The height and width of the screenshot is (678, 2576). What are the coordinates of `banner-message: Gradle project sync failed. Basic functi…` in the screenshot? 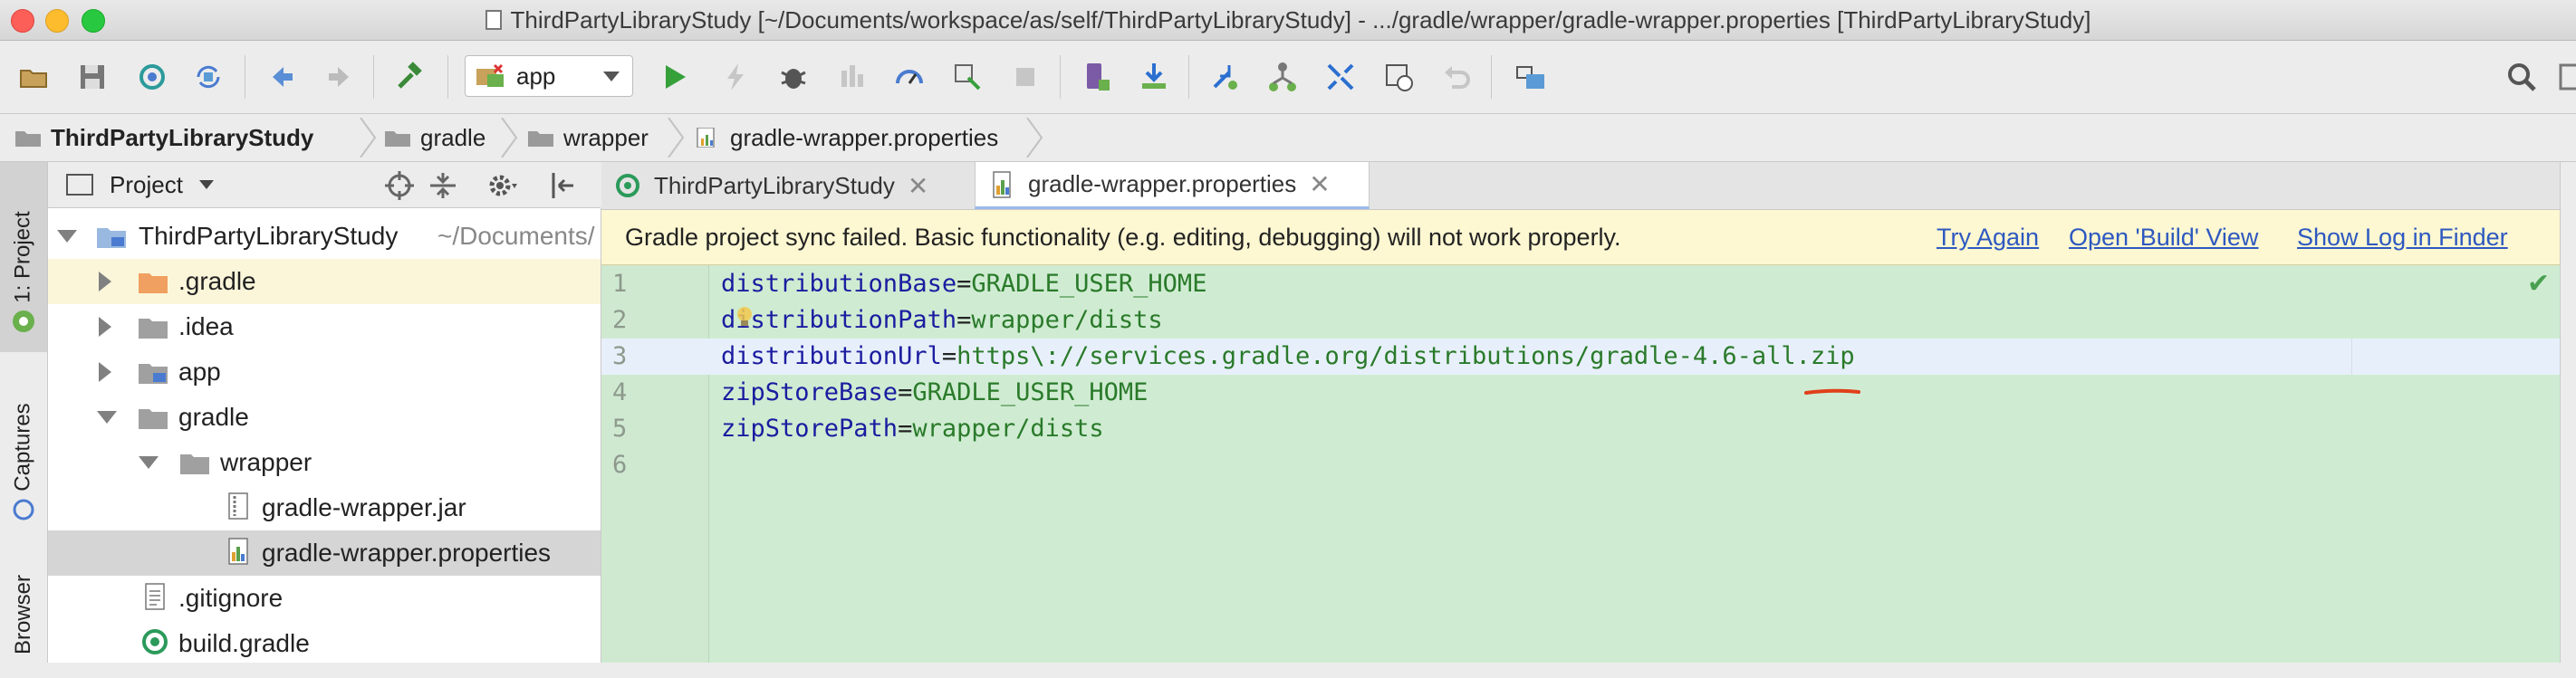 It's located at (1123, 237).